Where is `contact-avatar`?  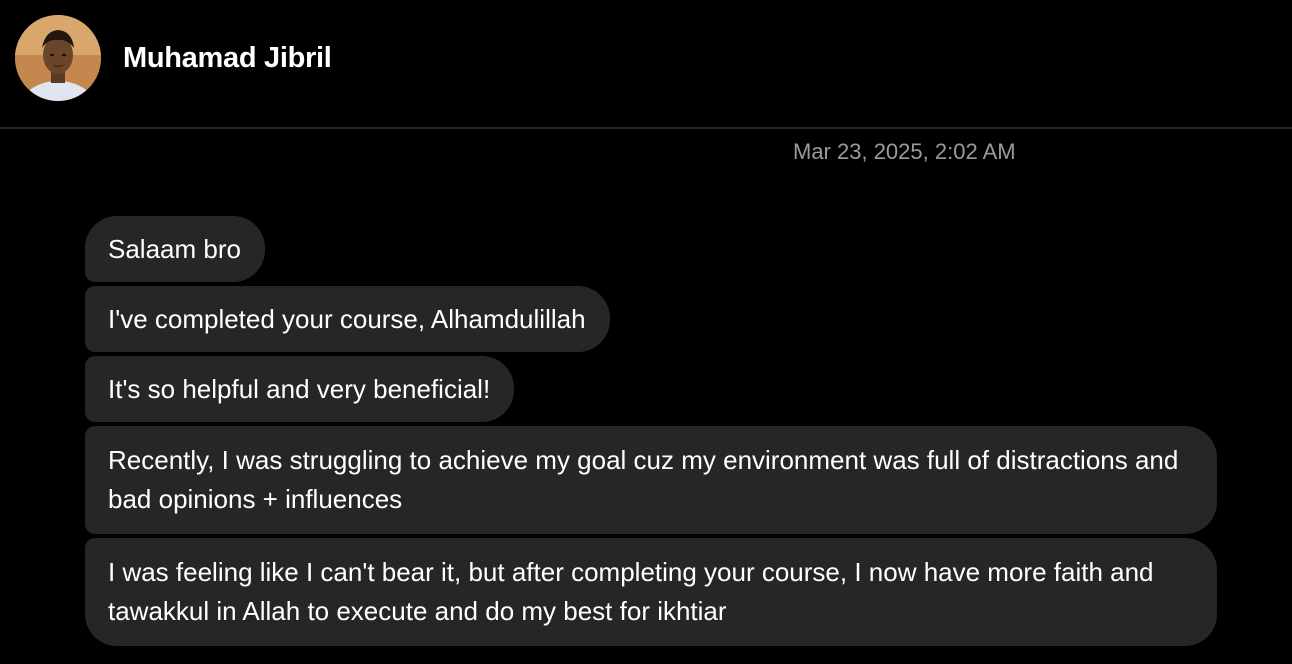 contact-avatar is located at coordinates (58, 58).